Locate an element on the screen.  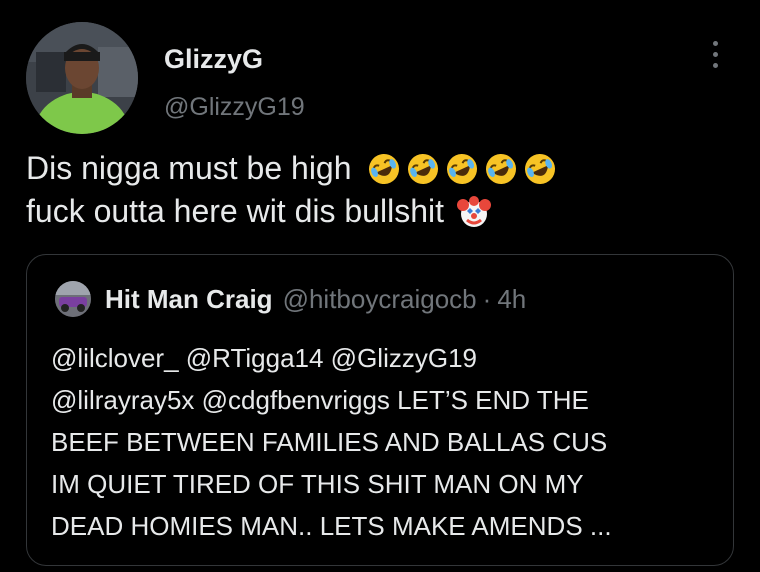
avatar-image is located at coordinates (82, 78).